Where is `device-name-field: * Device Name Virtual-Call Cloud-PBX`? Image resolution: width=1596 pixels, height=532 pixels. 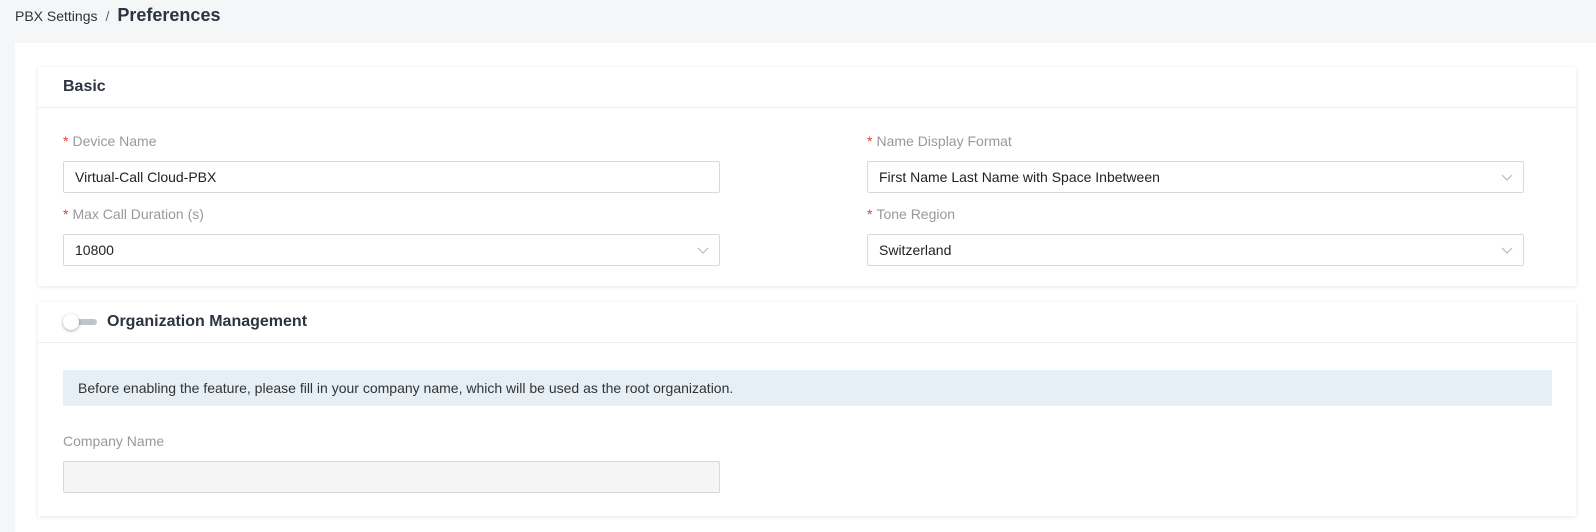
device-name-field: * Device Name Virtual-Call Cloud-PBX is located at coordinates (391, 162).